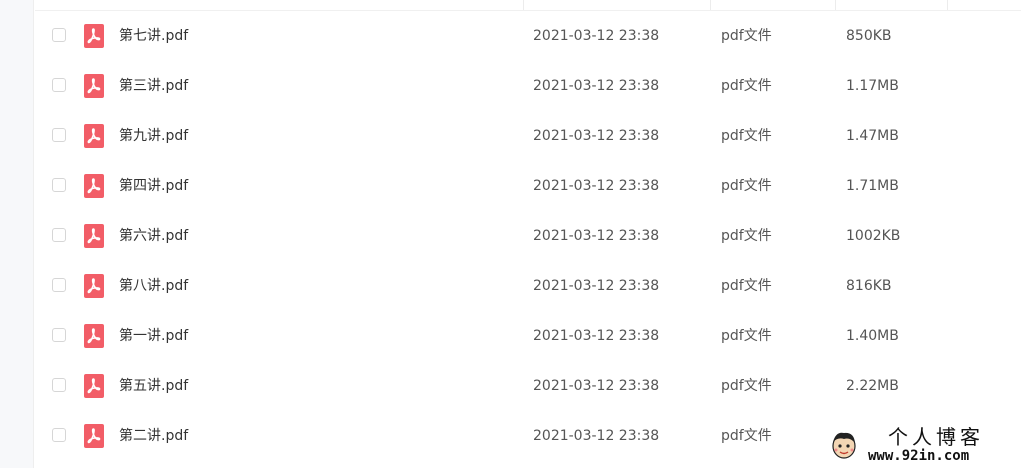 Image resolution: width=1021 pixels, height=468 pixels. What do you see at coordinates (153, 436) in the screenshot?
I see `file-name: 第二讲.pdf` at bounding box center [153, 436].